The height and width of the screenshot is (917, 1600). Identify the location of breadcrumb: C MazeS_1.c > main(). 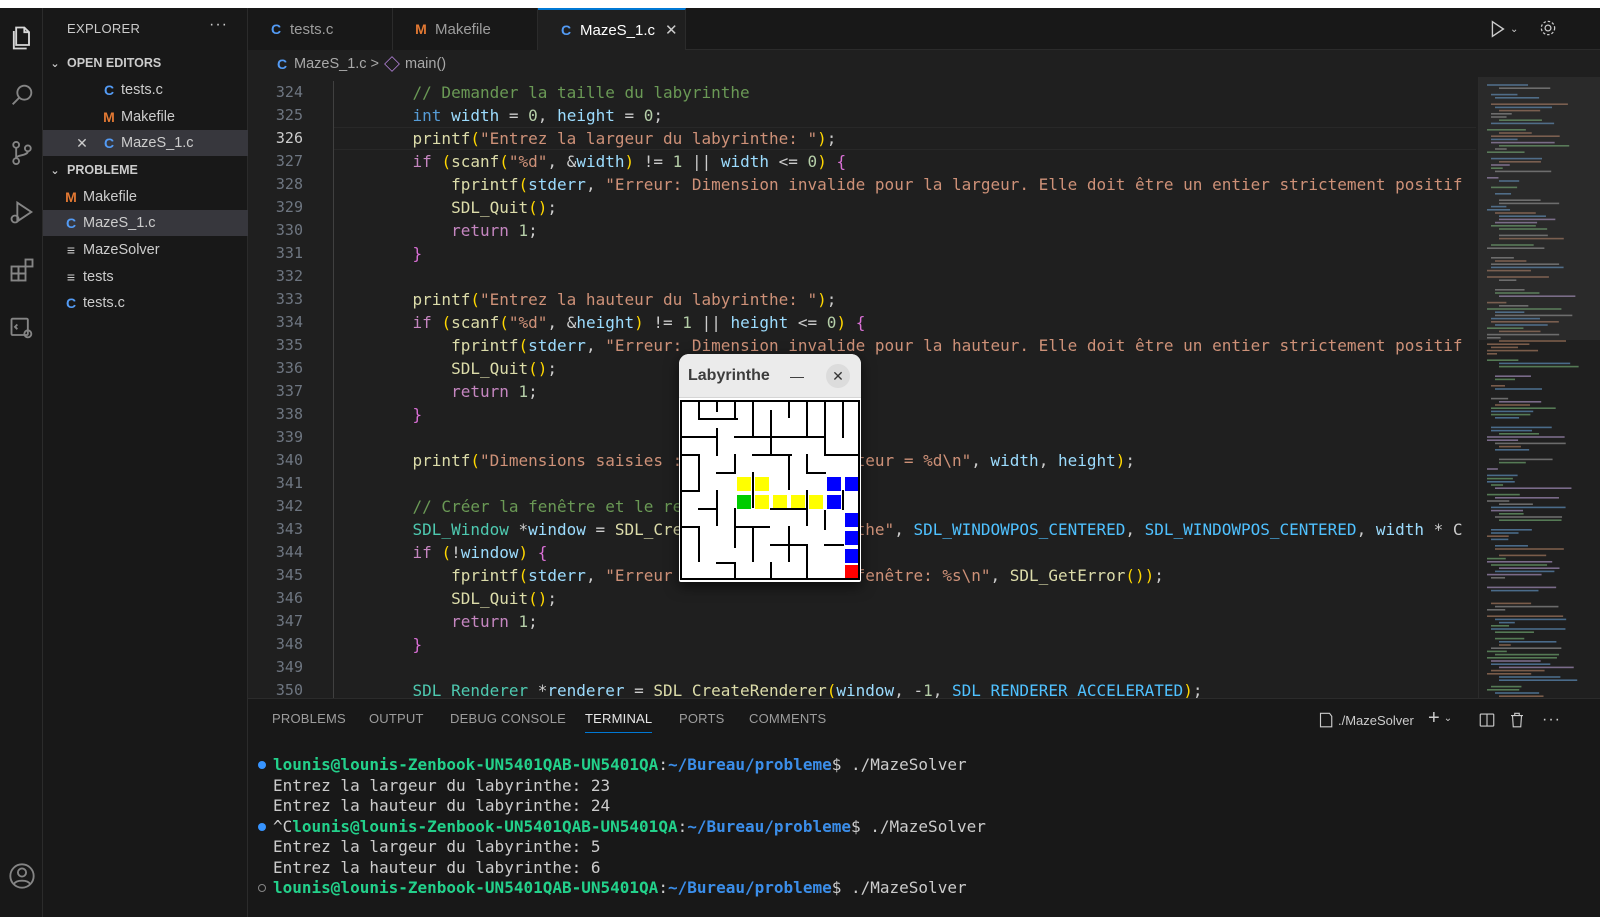
(924, 63).